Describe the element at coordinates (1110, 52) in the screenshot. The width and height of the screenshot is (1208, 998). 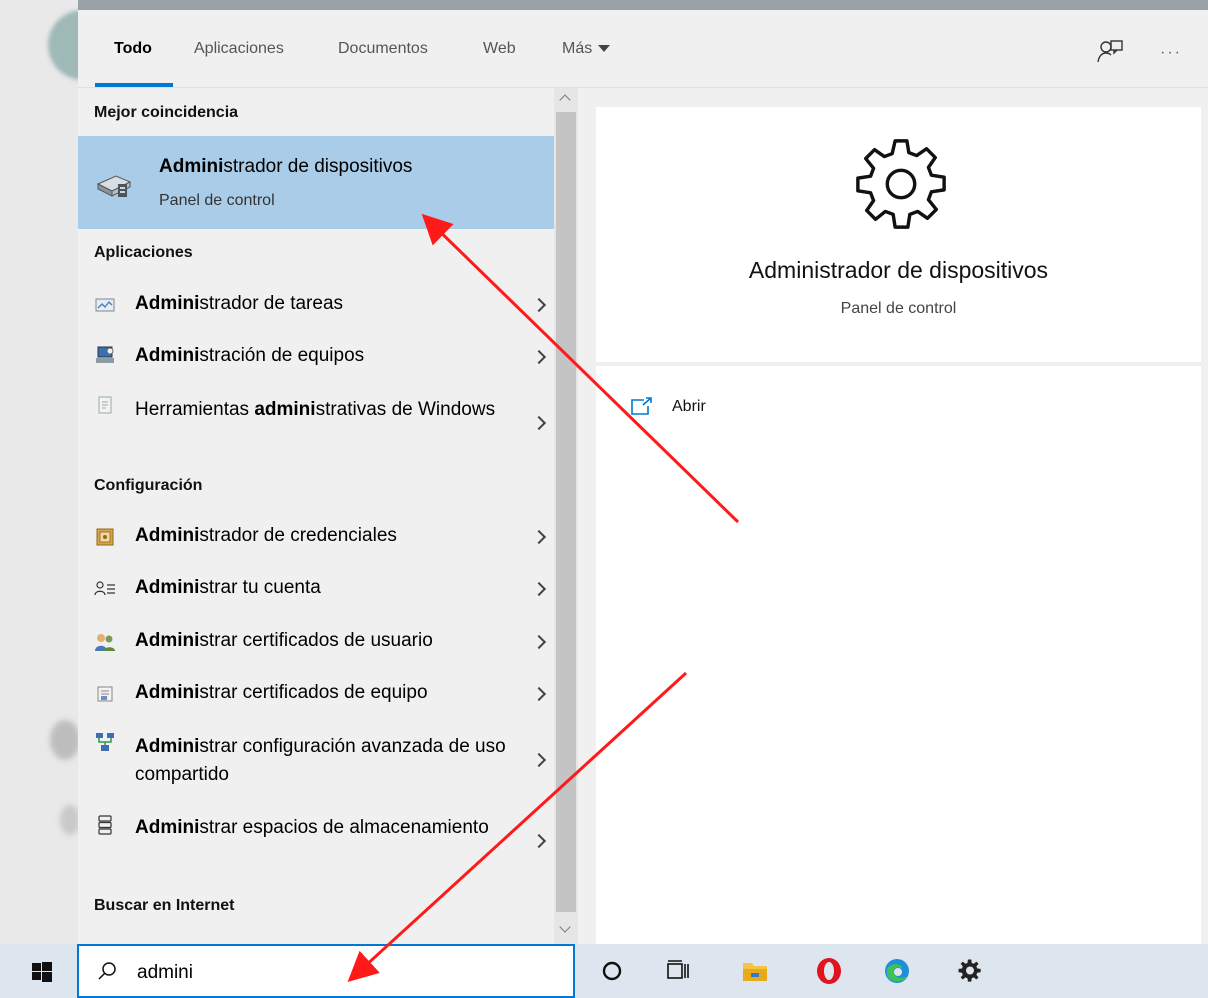
I see `feedback-icon` at that location.